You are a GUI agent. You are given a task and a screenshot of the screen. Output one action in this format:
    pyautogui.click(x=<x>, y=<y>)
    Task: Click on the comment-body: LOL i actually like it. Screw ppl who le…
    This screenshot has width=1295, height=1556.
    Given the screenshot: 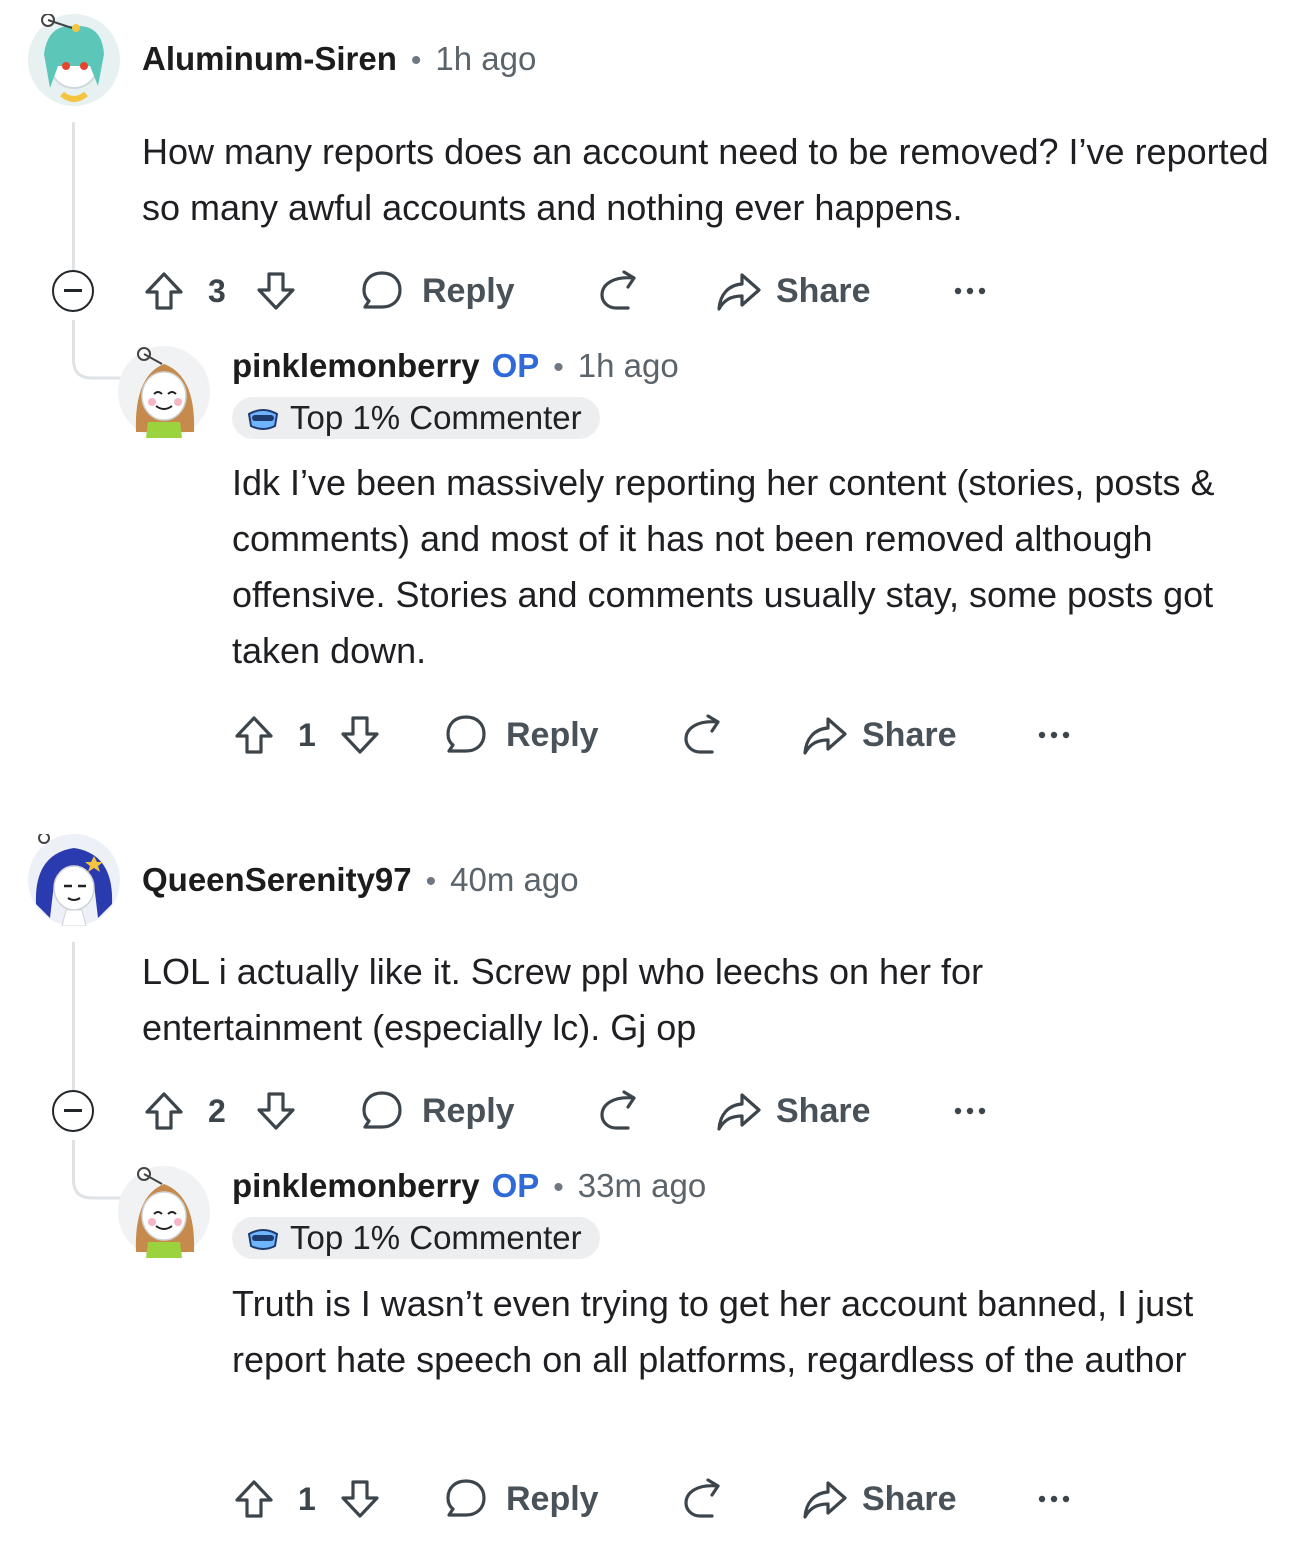 What is the action you would take?
    pyautogui.click(x=563, y=999)
    